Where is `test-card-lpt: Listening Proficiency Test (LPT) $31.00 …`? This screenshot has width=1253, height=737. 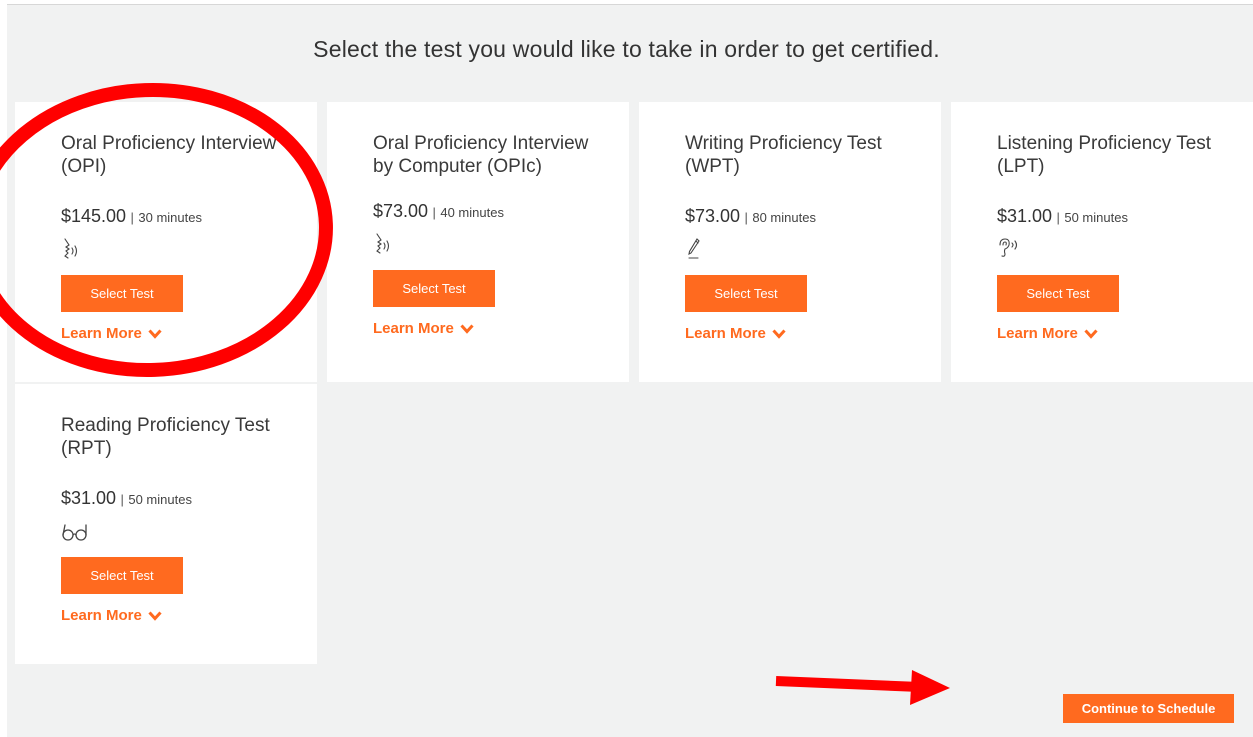 test-card-lpt: Listening Proficiency Test (LPT) $31.00 … is located at coordinates (1102, 242).